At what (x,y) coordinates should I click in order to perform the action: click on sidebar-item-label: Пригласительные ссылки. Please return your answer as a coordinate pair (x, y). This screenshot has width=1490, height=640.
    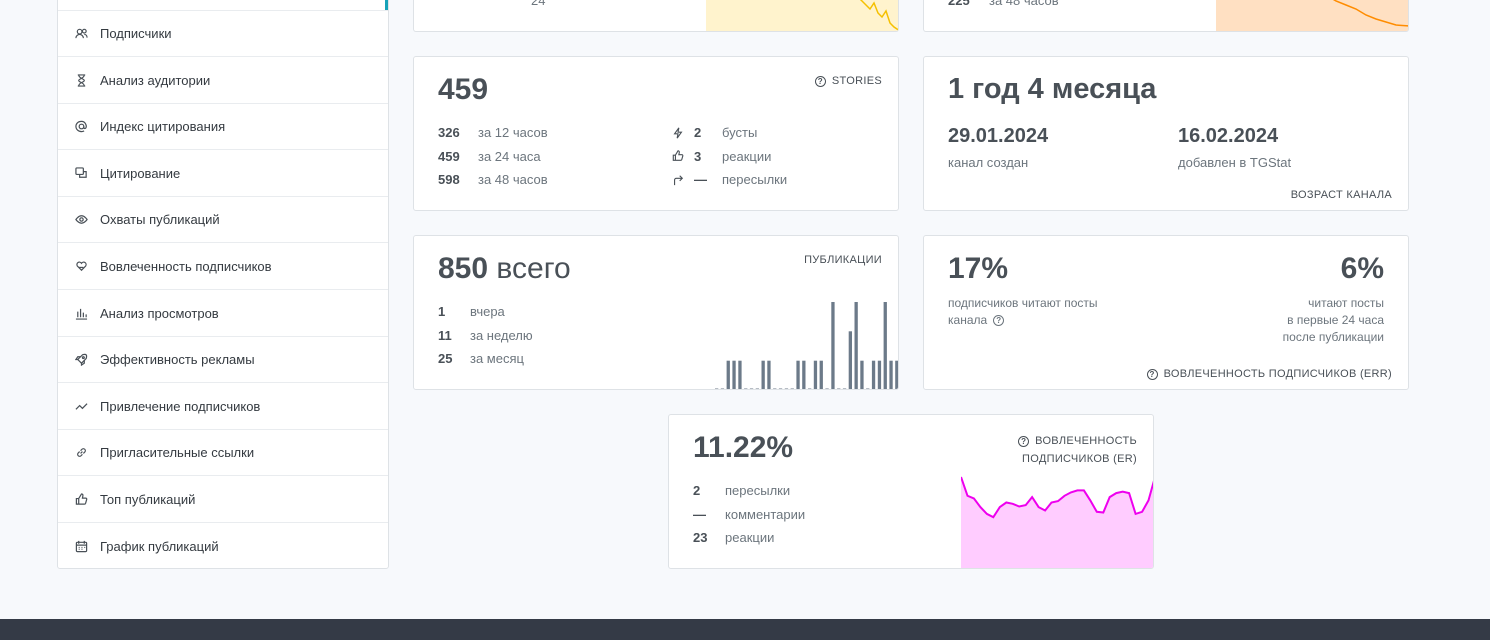
    Looking at the image, I should click on (177, 453).